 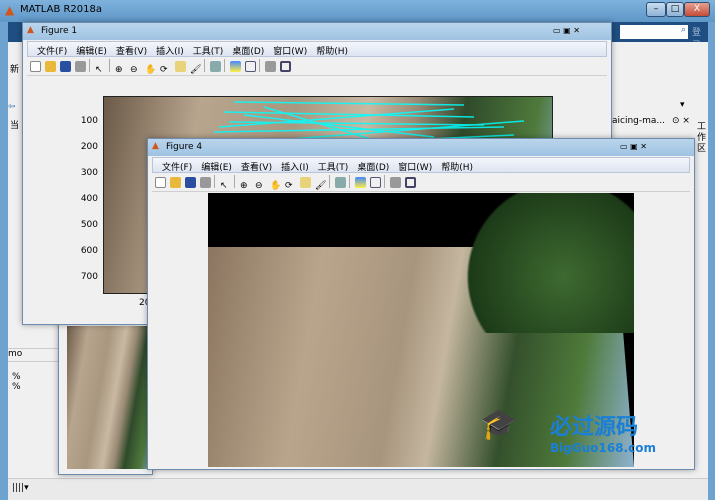 I want to click on figure-background, so click(x=105, y=392).